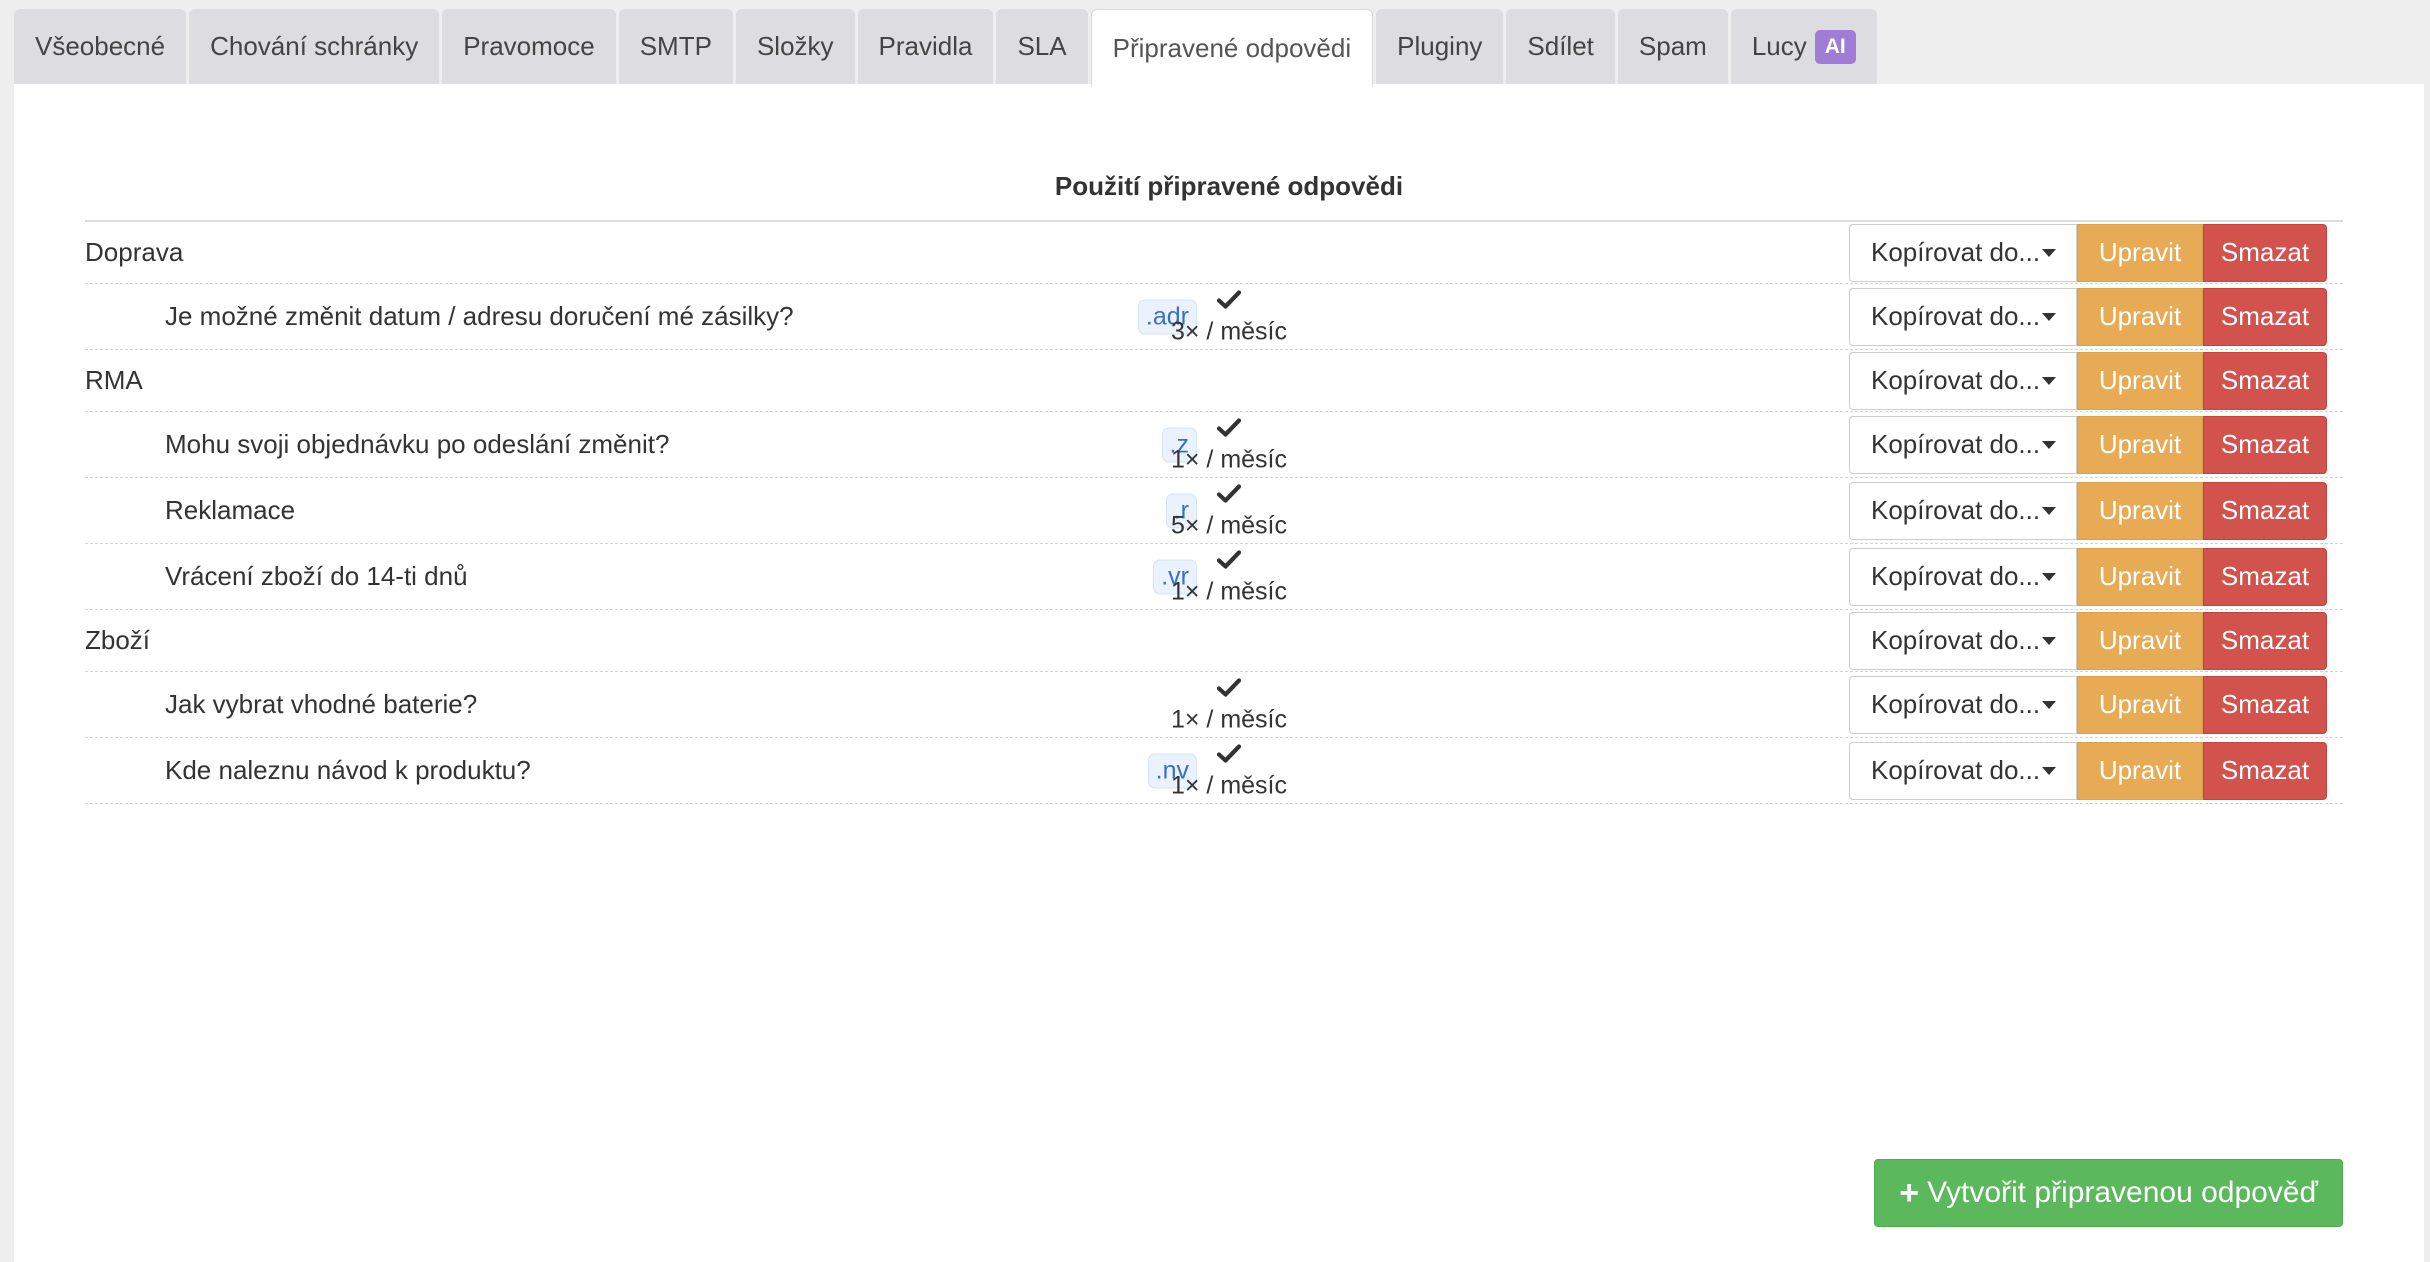 The image size is (2430, 1262). I want to click on tab-lucy: Lucy AI, so click(1803, 46).